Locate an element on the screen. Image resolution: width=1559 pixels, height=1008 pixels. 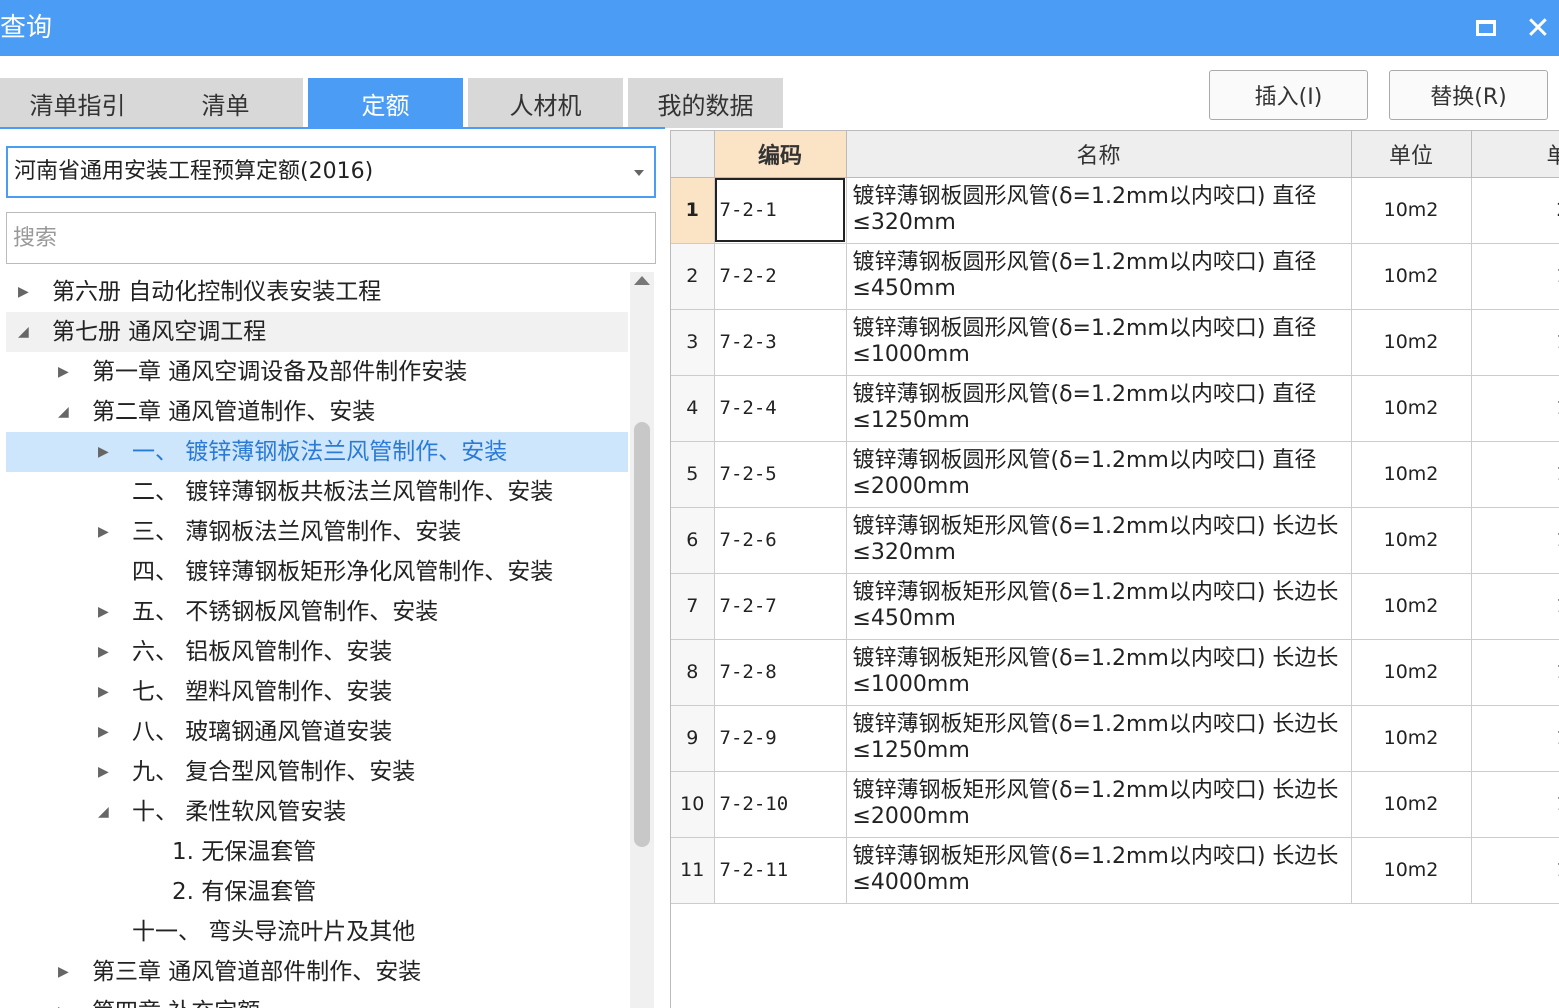
tab-bill-guide: 清单指引 is located at coordinates (77, 103).